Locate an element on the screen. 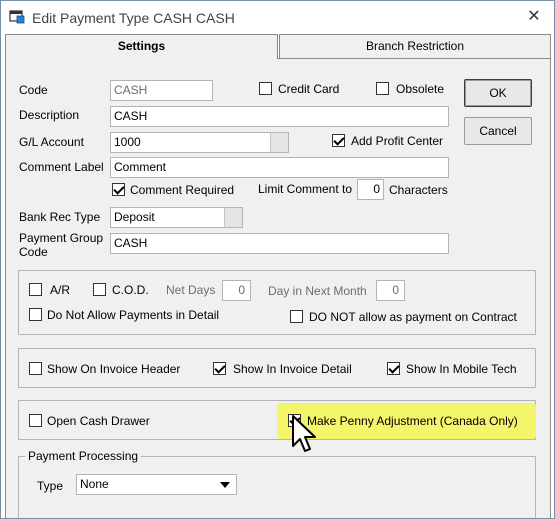 The image size is (555, 519). penny-adjustment-label: Make Penny Adjustment (Canada Only) is located at coordinates (412, 421).